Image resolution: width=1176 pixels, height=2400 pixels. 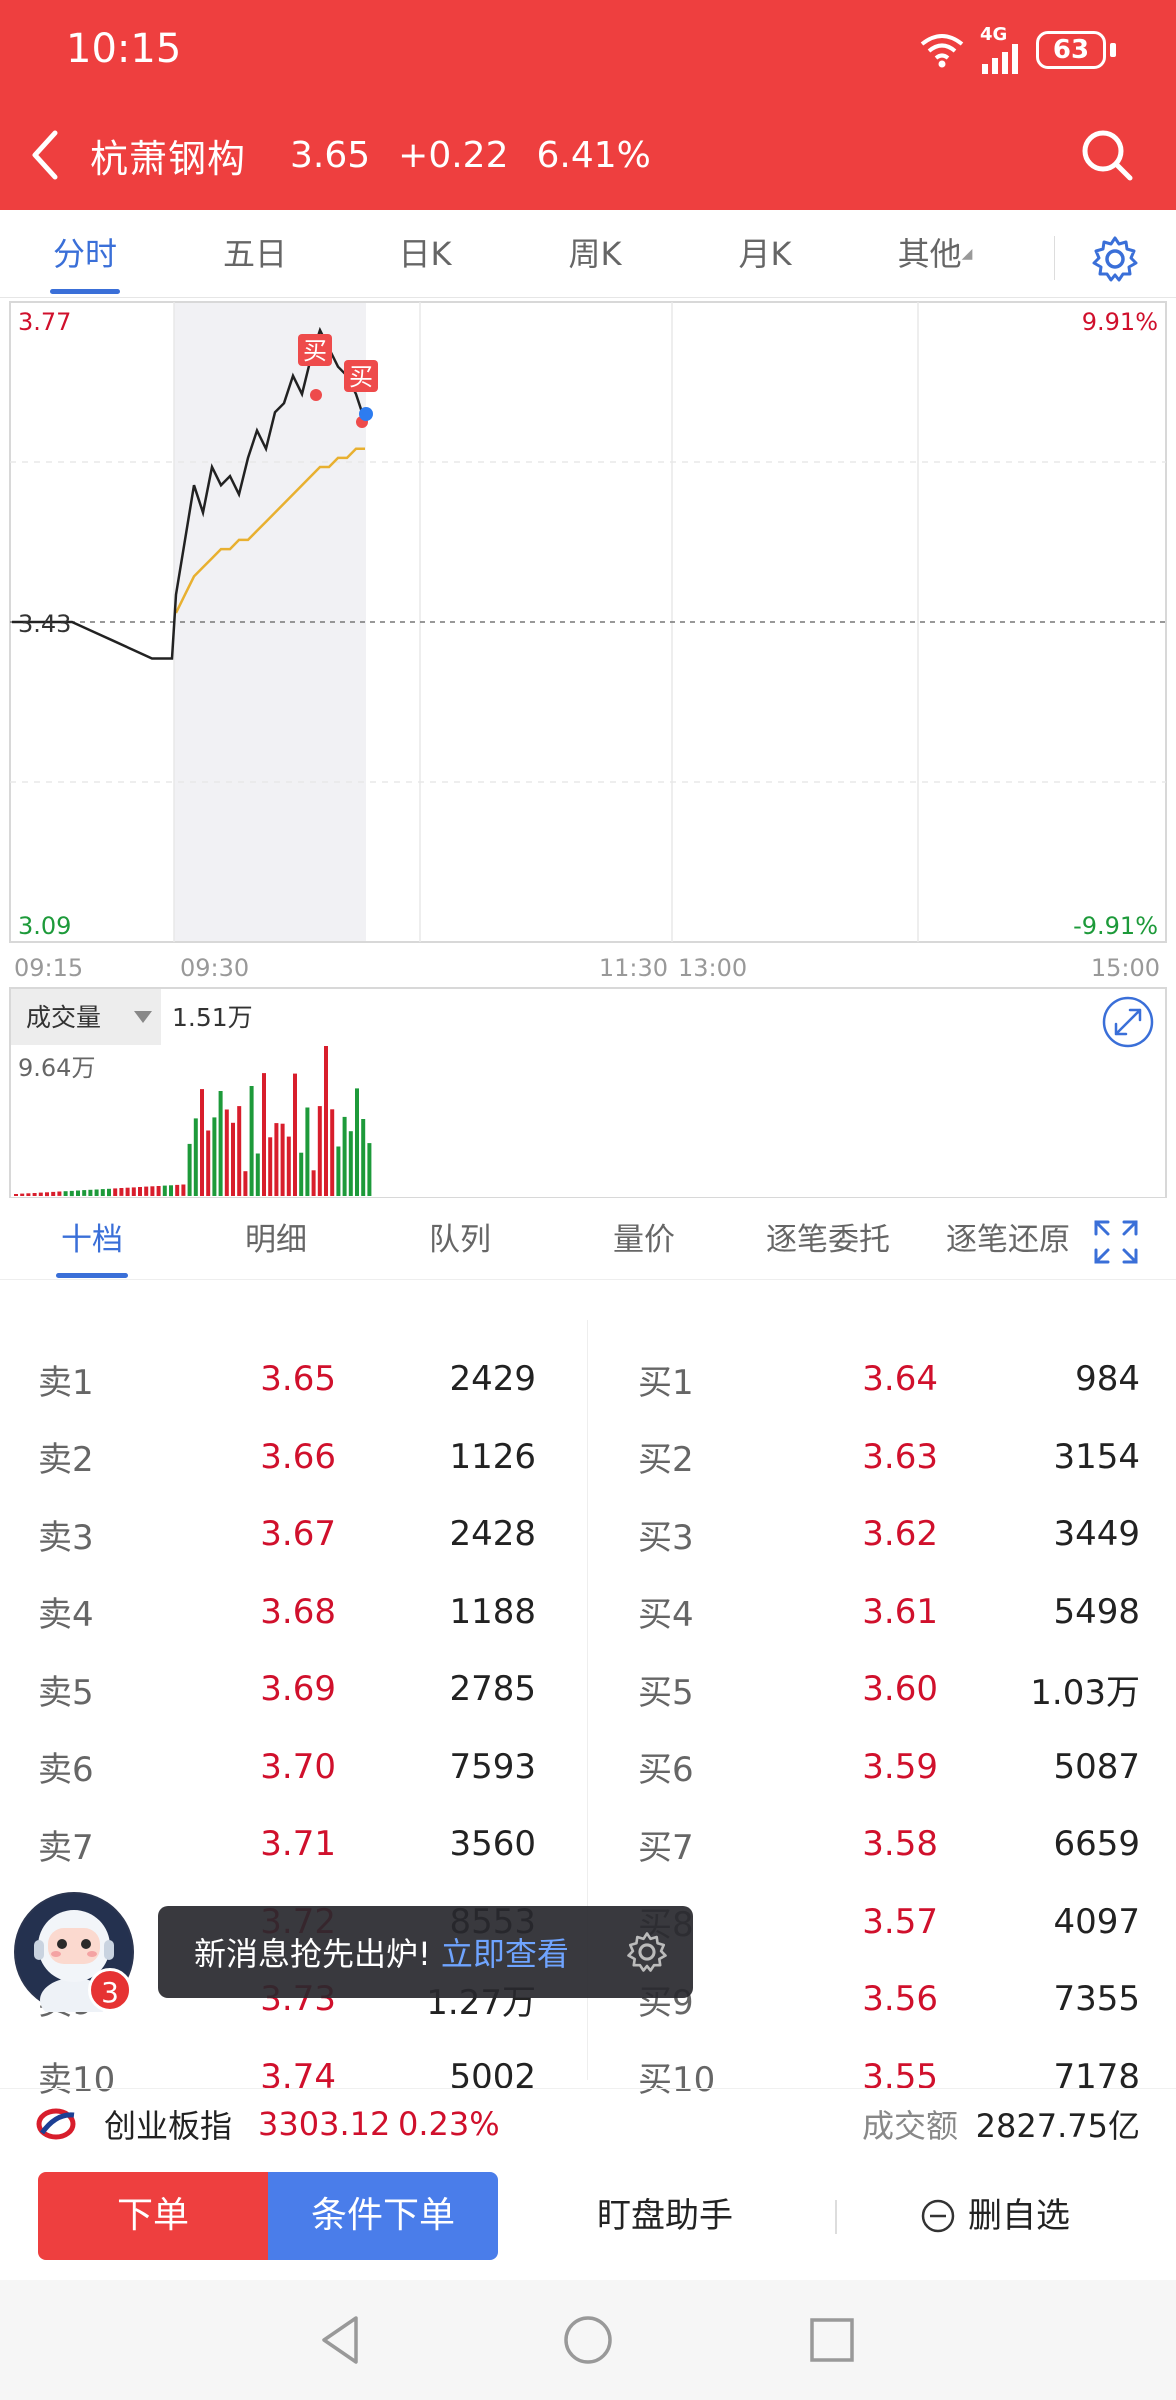 I want to click on ask-row-3: 卖3 3.67 2428, so click(x=275, y=1534).